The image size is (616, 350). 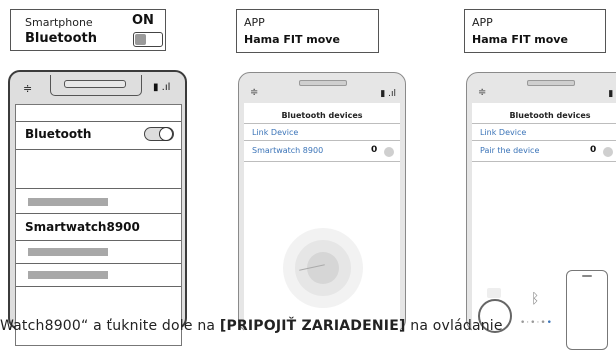 I want to click on caption-box-app-3: APP Hama FIT move, so click(x=535, y=31).